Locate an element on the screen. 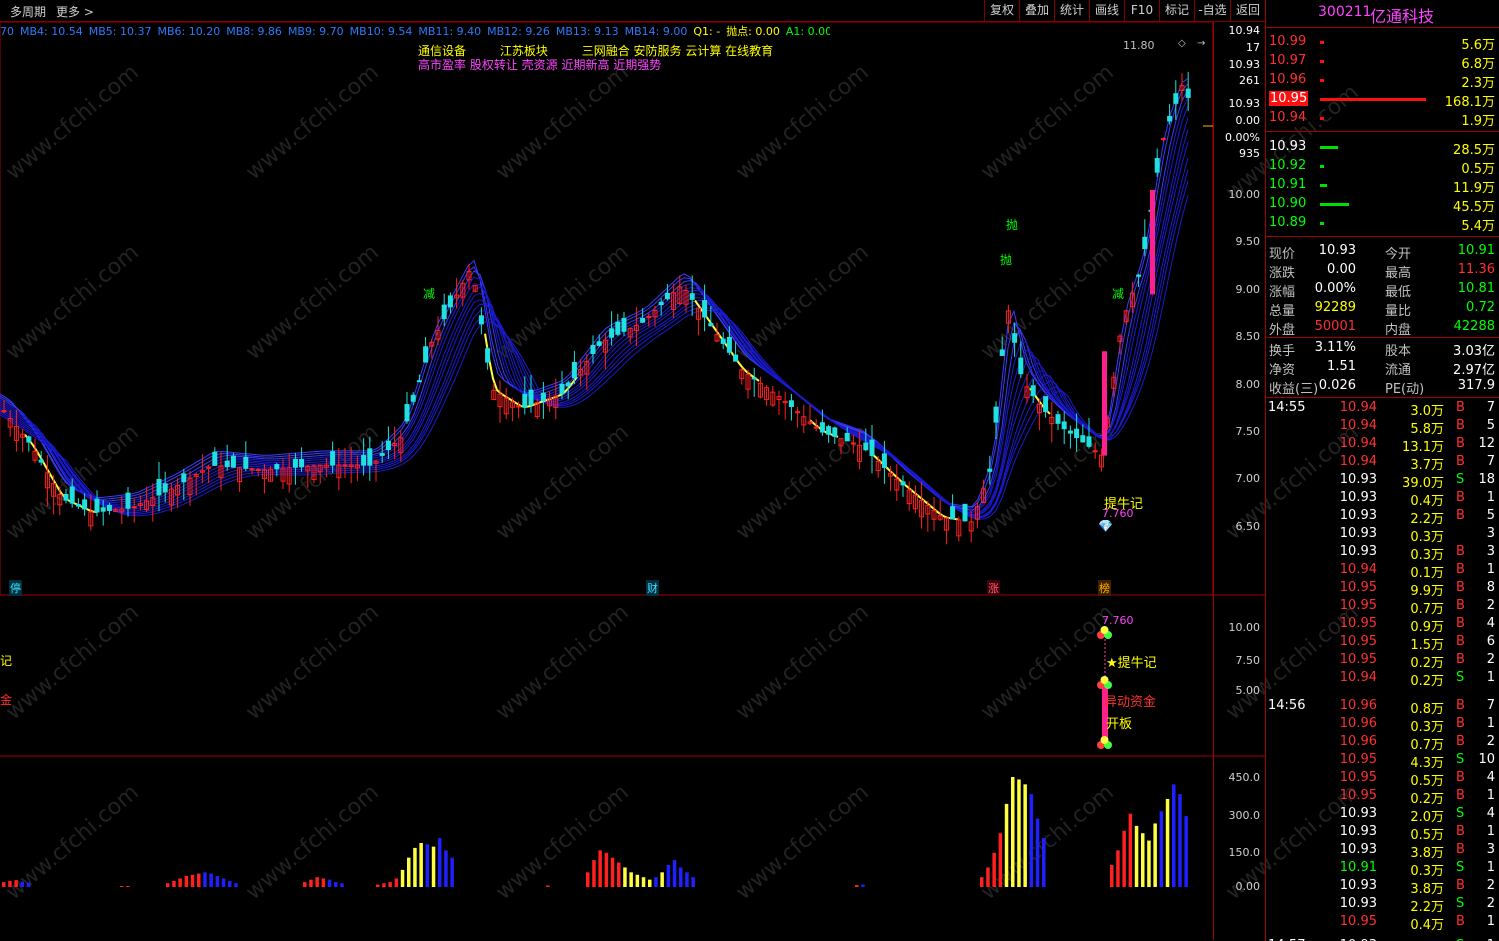  tick-count: 8 is located at coordinates (1490, 587).